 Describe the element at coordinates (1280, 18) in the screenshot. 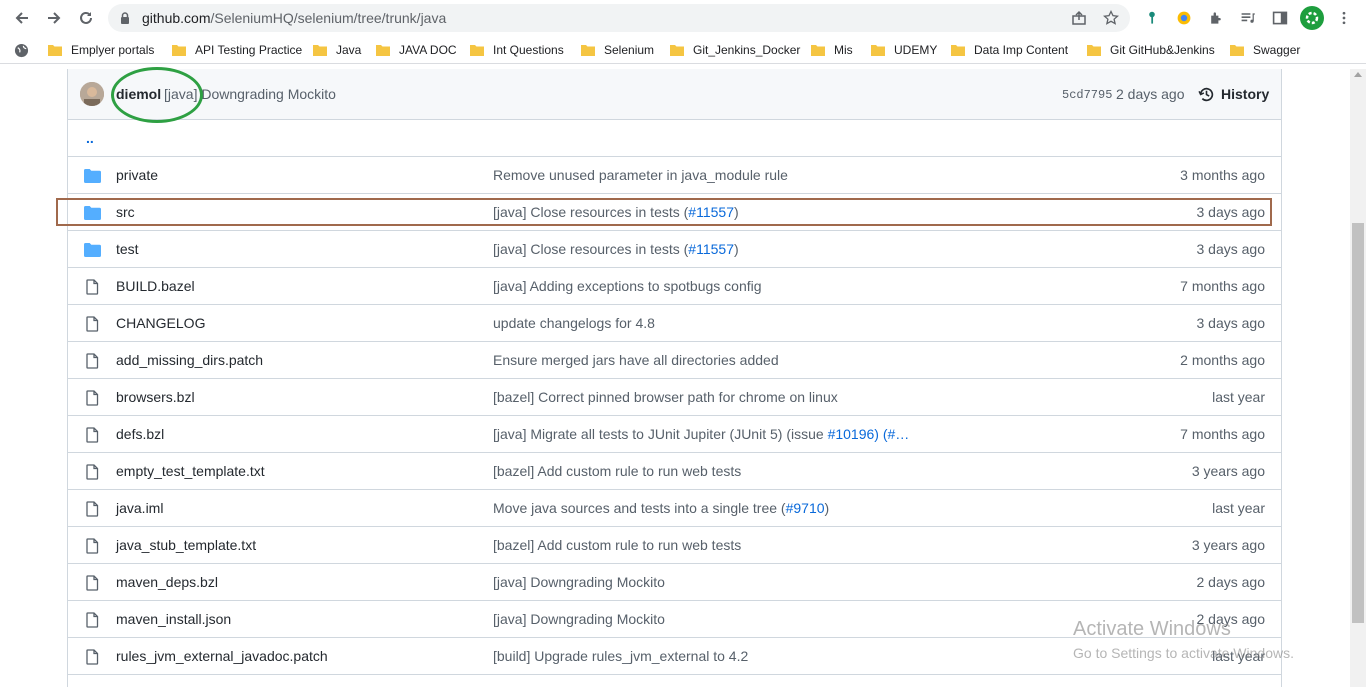

I see `side-panel-icon` at that location.